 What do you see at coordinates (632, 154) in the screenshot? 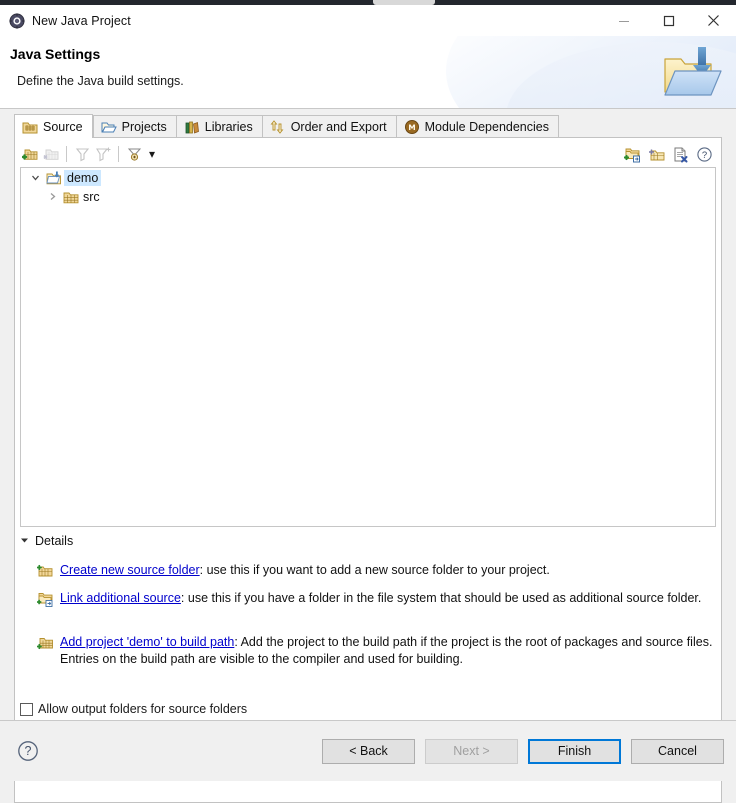
I see `add-folder-icon` at bounding box center [632, 154].